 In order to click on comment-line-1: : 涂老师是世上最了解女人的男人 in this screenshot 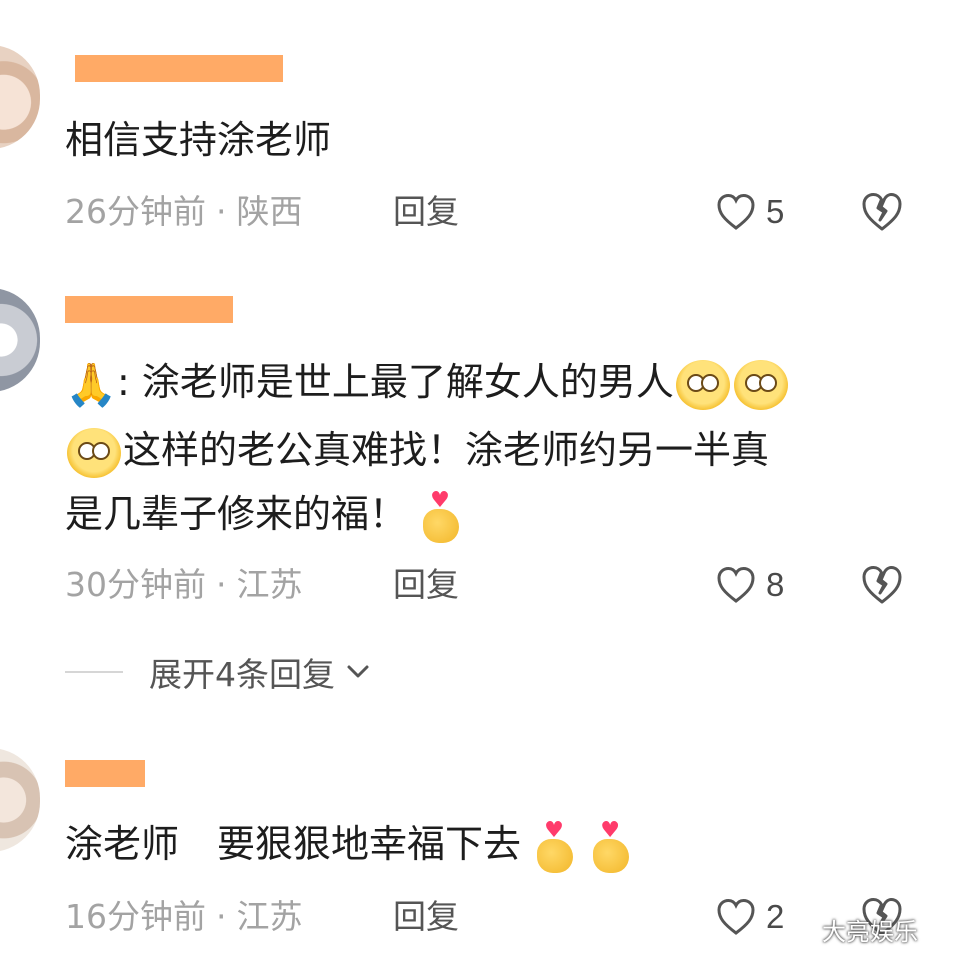, I will do `click(395, 382)`.